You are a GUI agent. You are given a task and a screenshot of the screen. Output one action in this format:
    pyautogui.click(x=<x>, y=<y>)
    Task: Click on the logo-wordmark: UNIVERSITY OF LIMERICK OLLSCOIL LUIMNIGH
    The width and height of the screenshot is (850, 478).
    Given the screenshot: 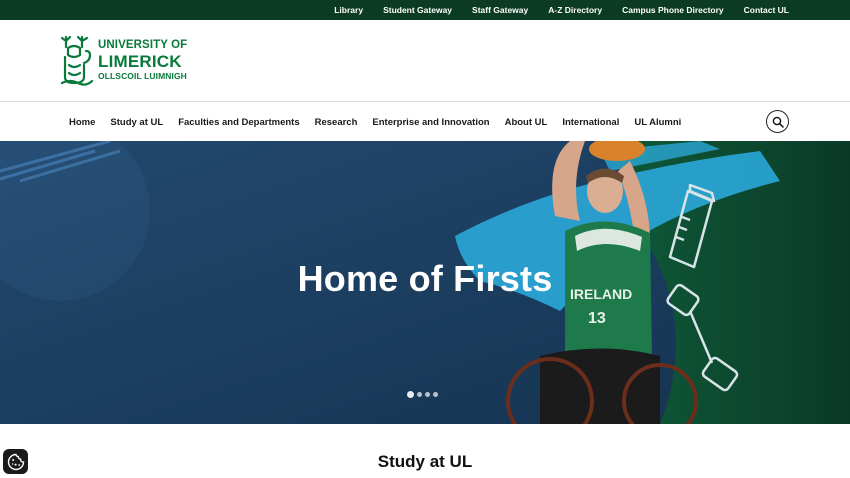 What is the action you would take?
    pyautogui.click(x=143, y=60)
    